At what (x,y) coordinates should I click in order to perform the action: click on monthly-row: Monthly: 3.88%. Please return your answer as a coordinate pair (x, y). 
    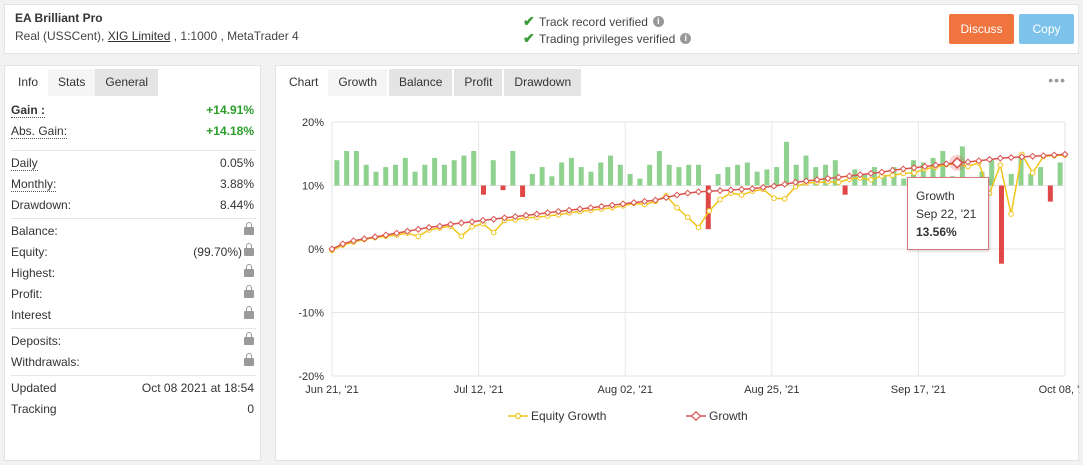
    Looking at the image, I should click on (133, 184).